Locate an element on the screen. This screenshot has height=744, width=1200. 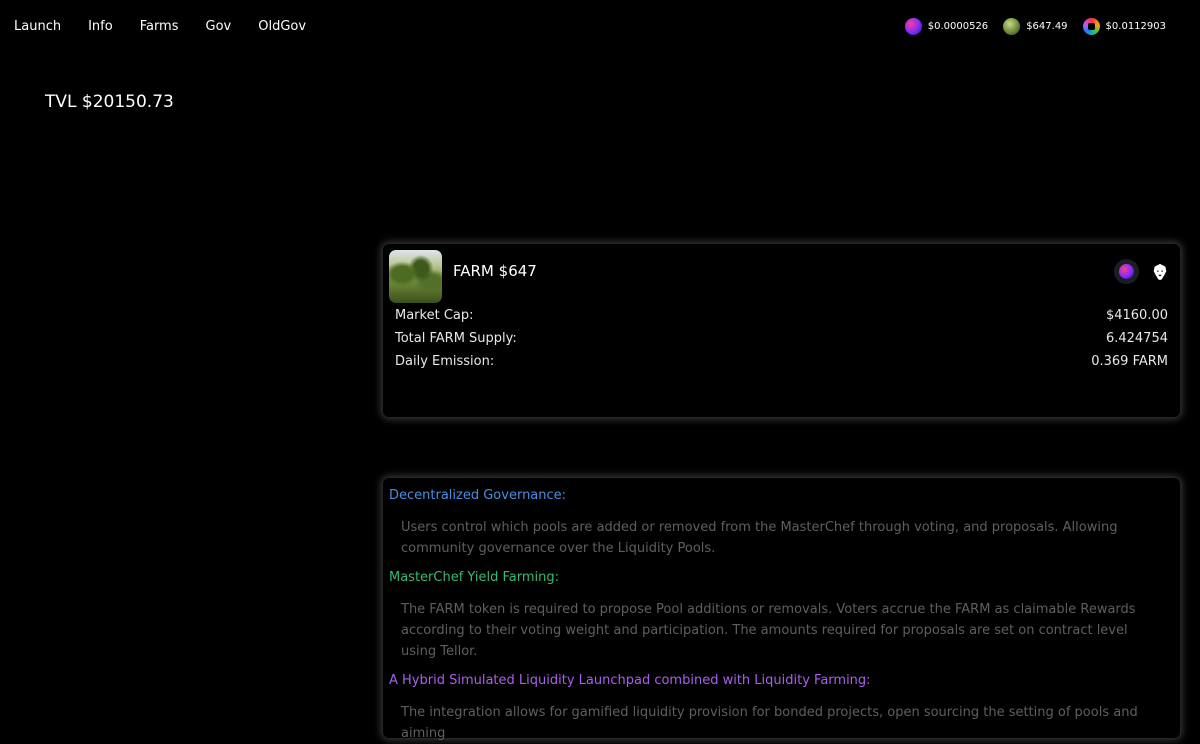
nav-link-oldgov: OldGov is located at coordinates (282, 26).